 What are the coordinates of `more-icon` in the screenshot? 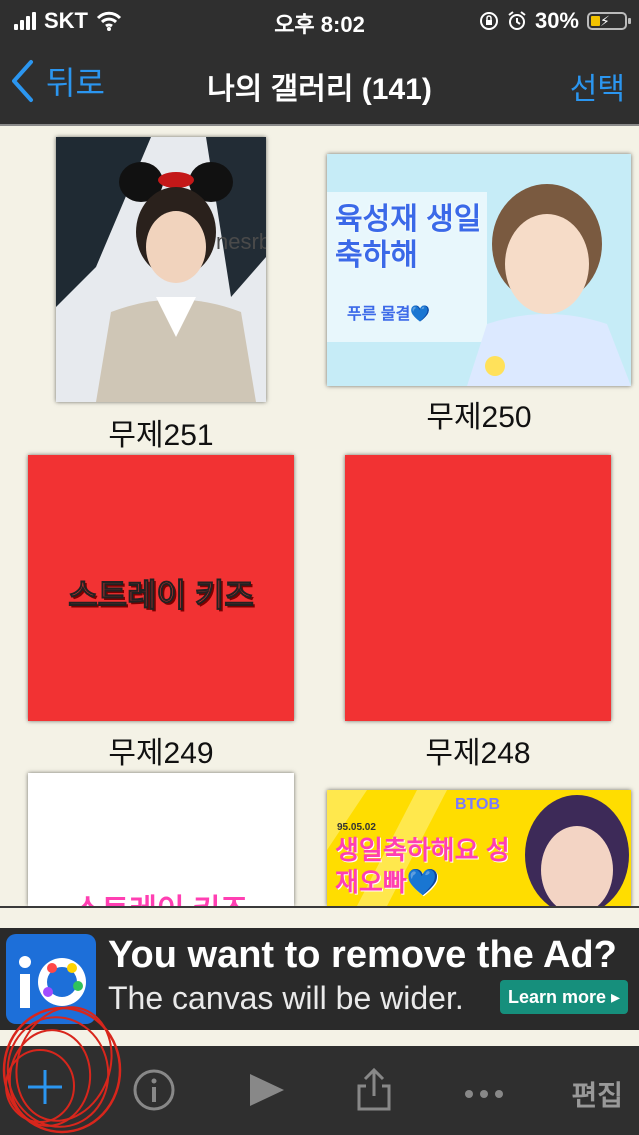 It's located at (484, 1094).